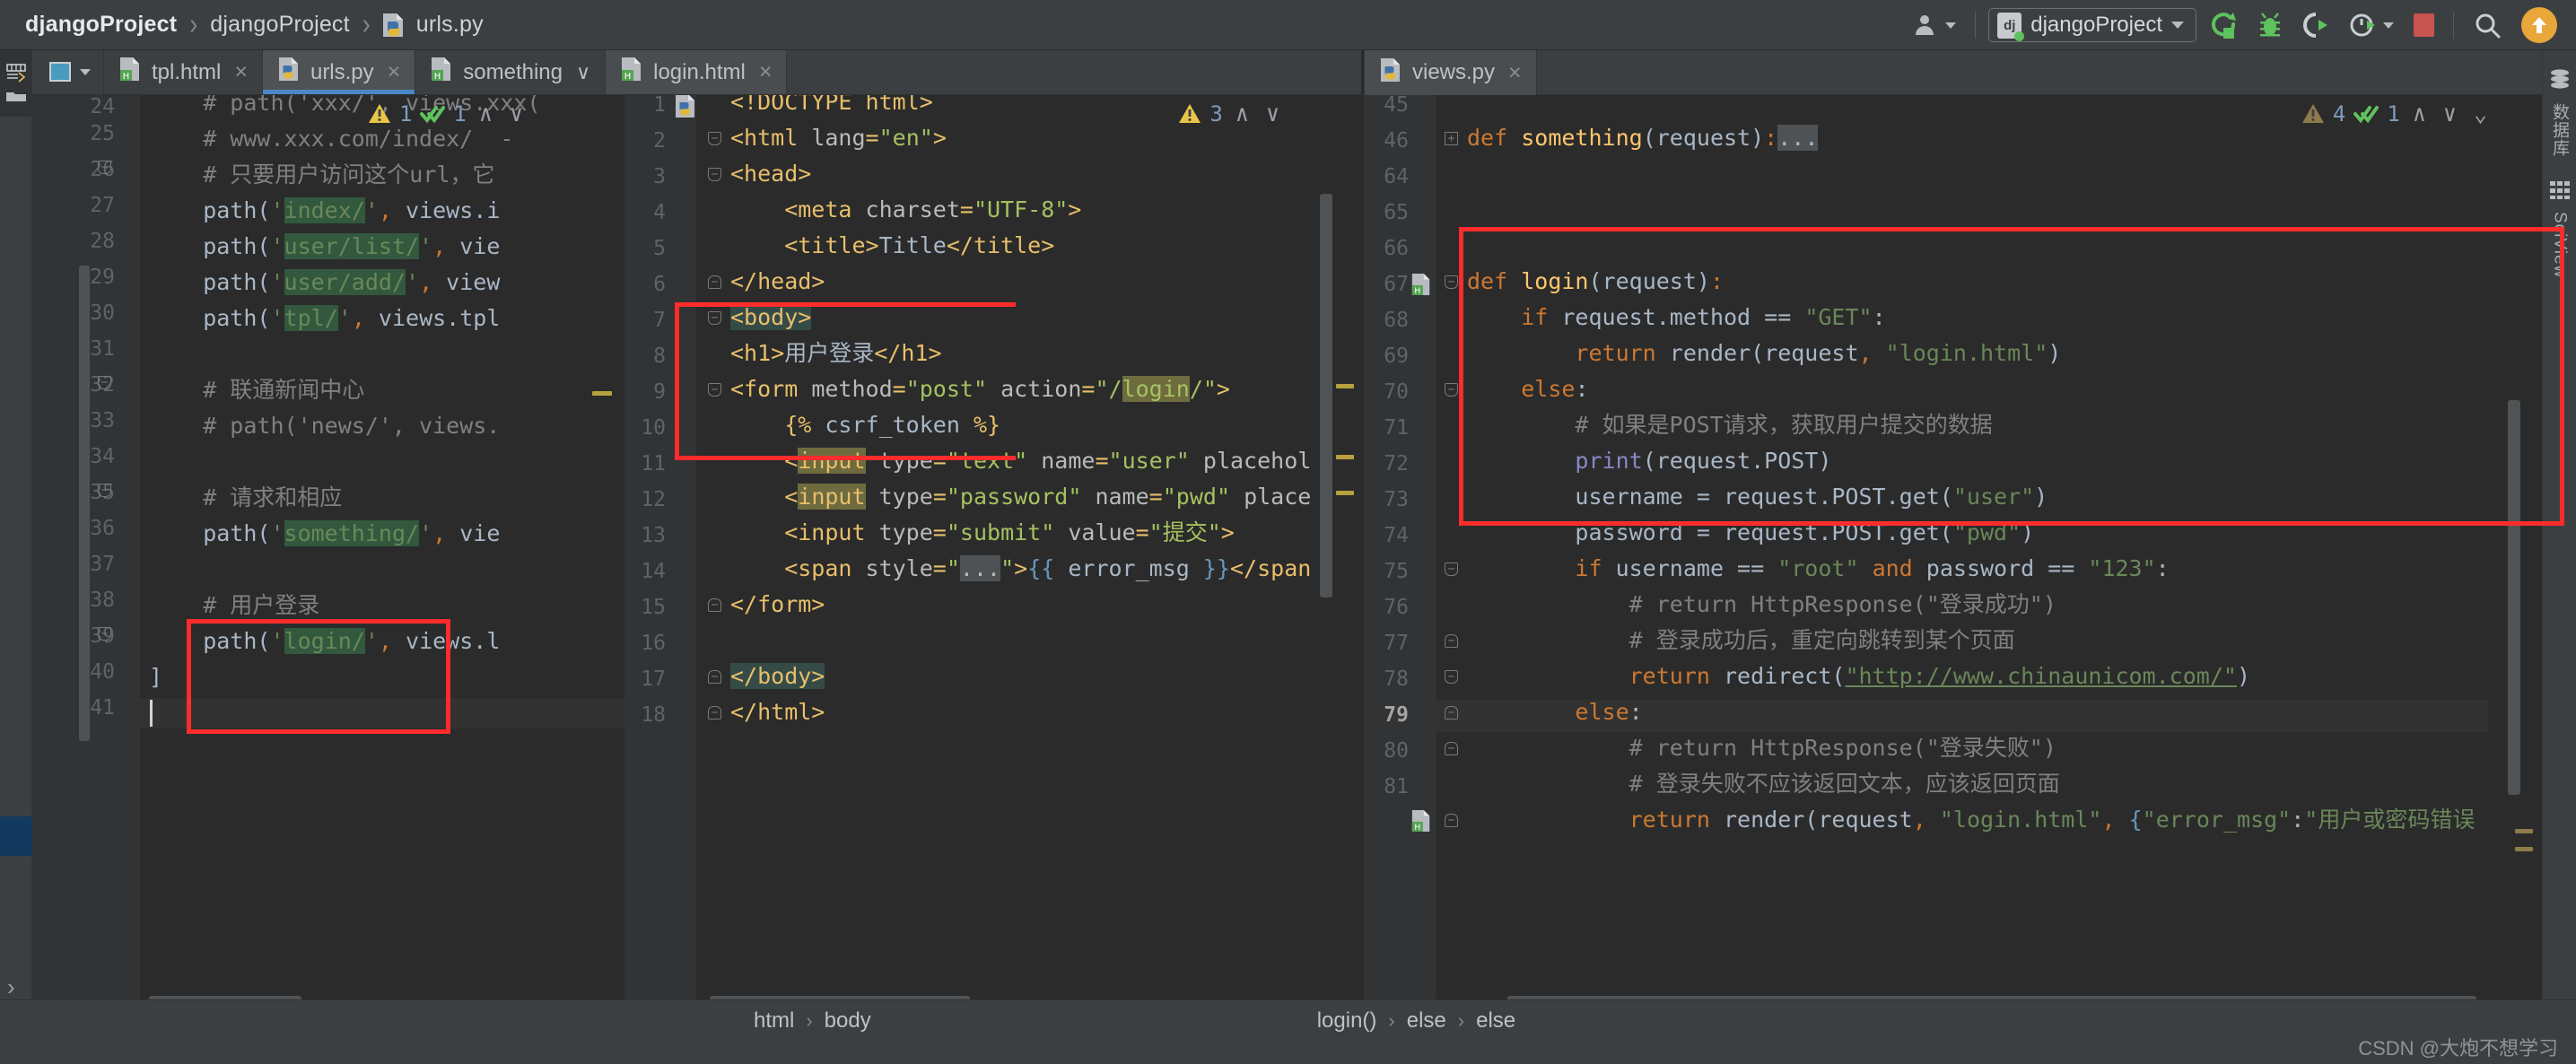 The width and height of the screenshot is (2576, 1064). Describe the element at coordinates (102, 672) in the screenshot. I see `line-number: 40` at that location.